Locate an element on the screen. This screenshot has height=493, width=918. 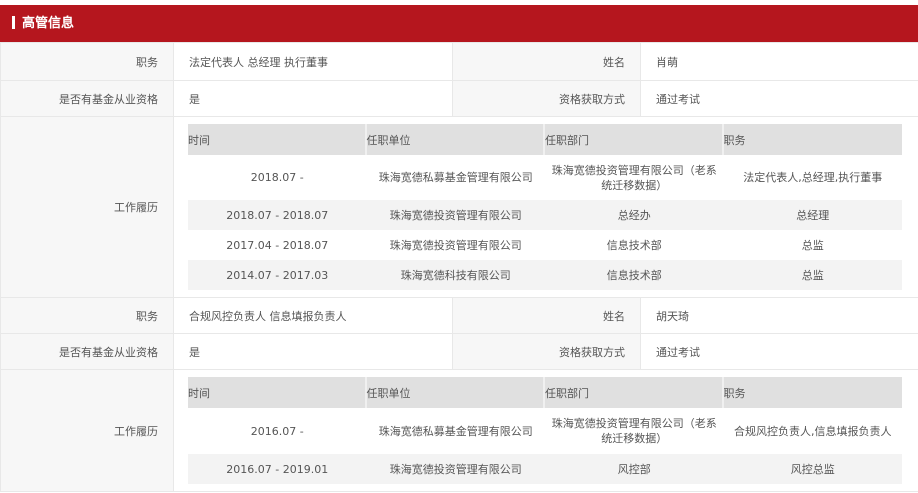
table-row: 2014.07 - 2017.03 珠海宽德科技有限公司 信息技术部 总监 is located at coordinates (545, 275).